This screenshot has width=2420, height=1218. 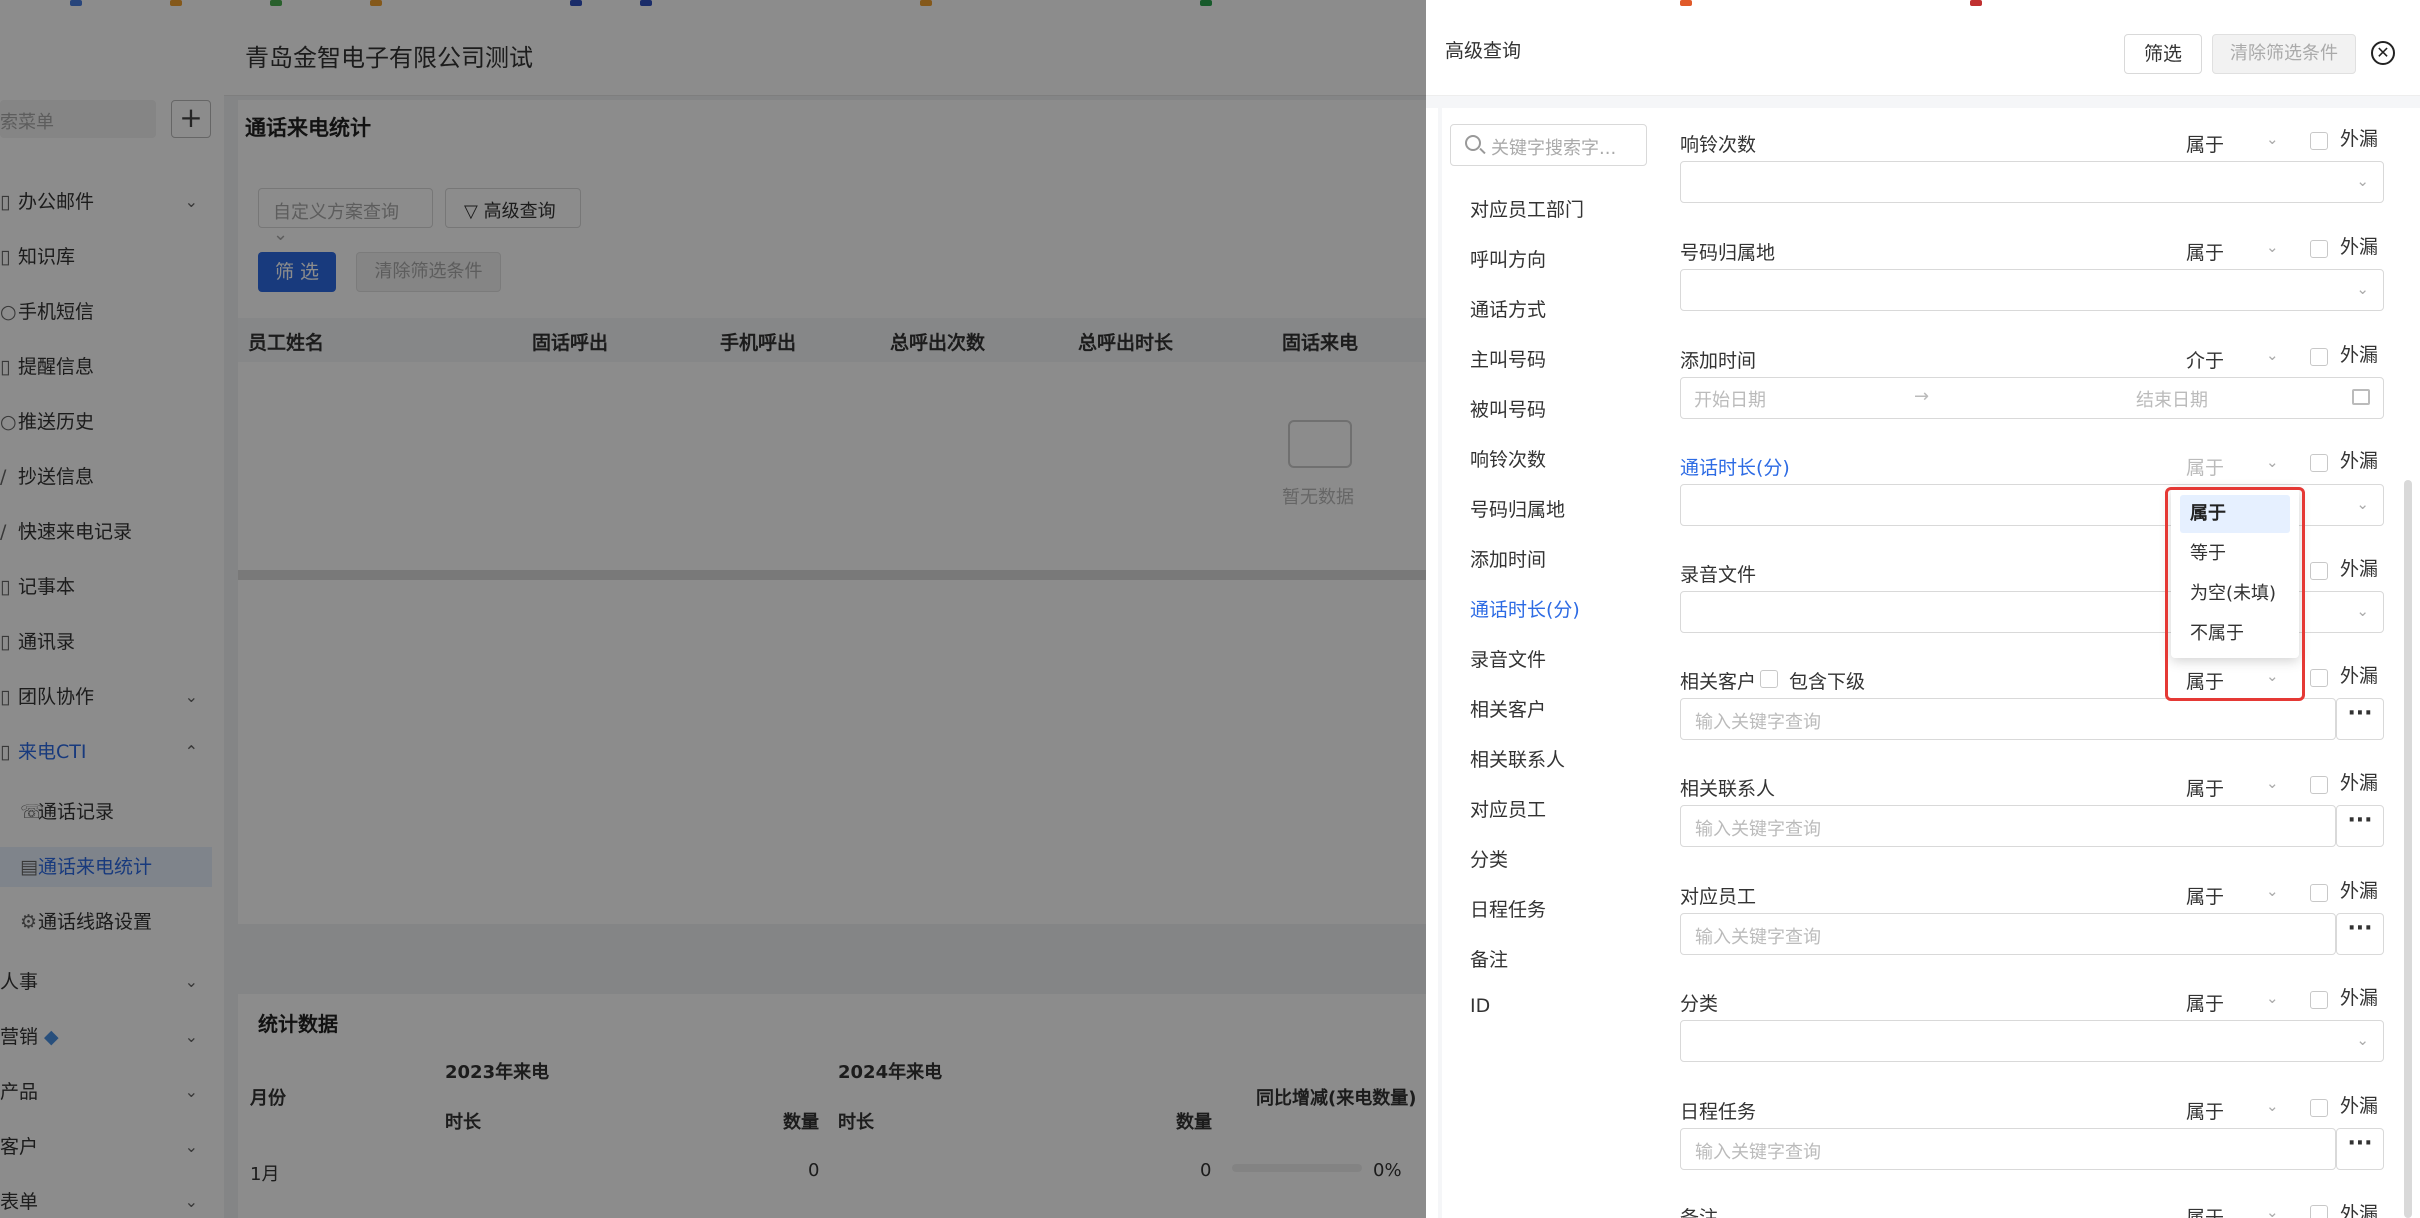 What do you see at coordinates (1508, 908) in the screenshot?
I see `field-nav-item: 日程任务` at bounding box center [1508, 908].